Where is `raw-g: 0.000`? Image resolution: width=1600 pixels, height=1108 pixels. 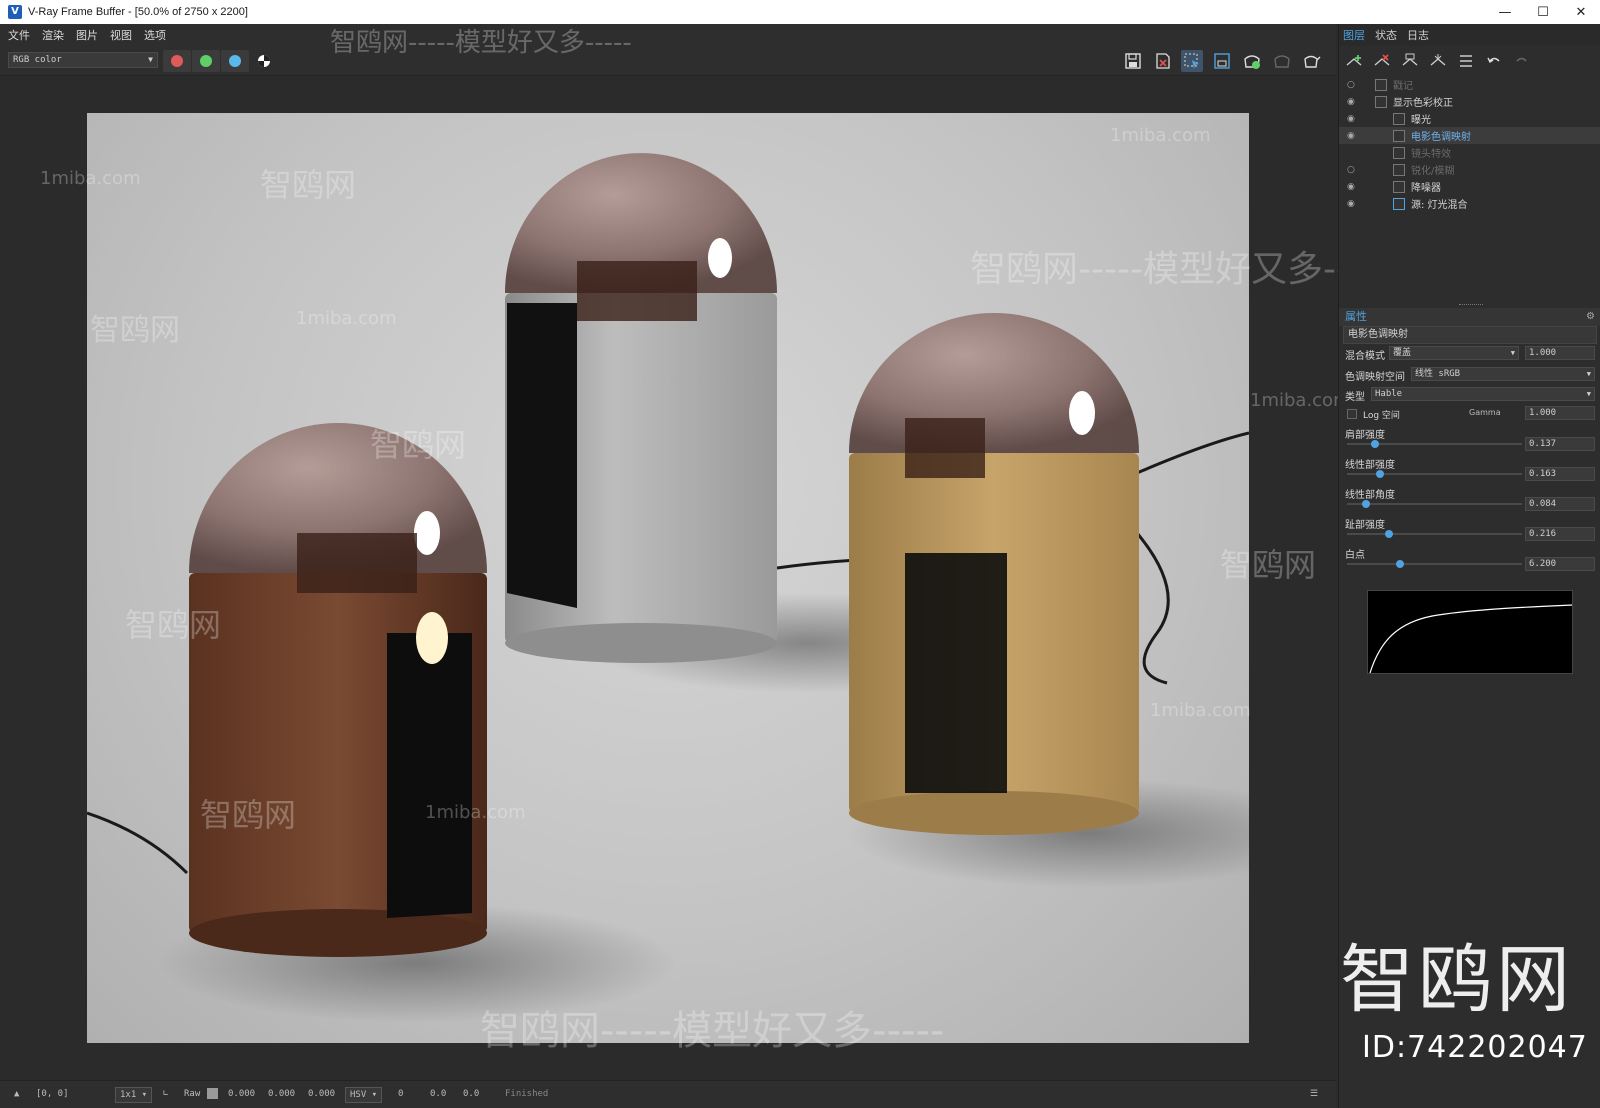 raw-g: 0.000 is located at coordinates (282, 1094).